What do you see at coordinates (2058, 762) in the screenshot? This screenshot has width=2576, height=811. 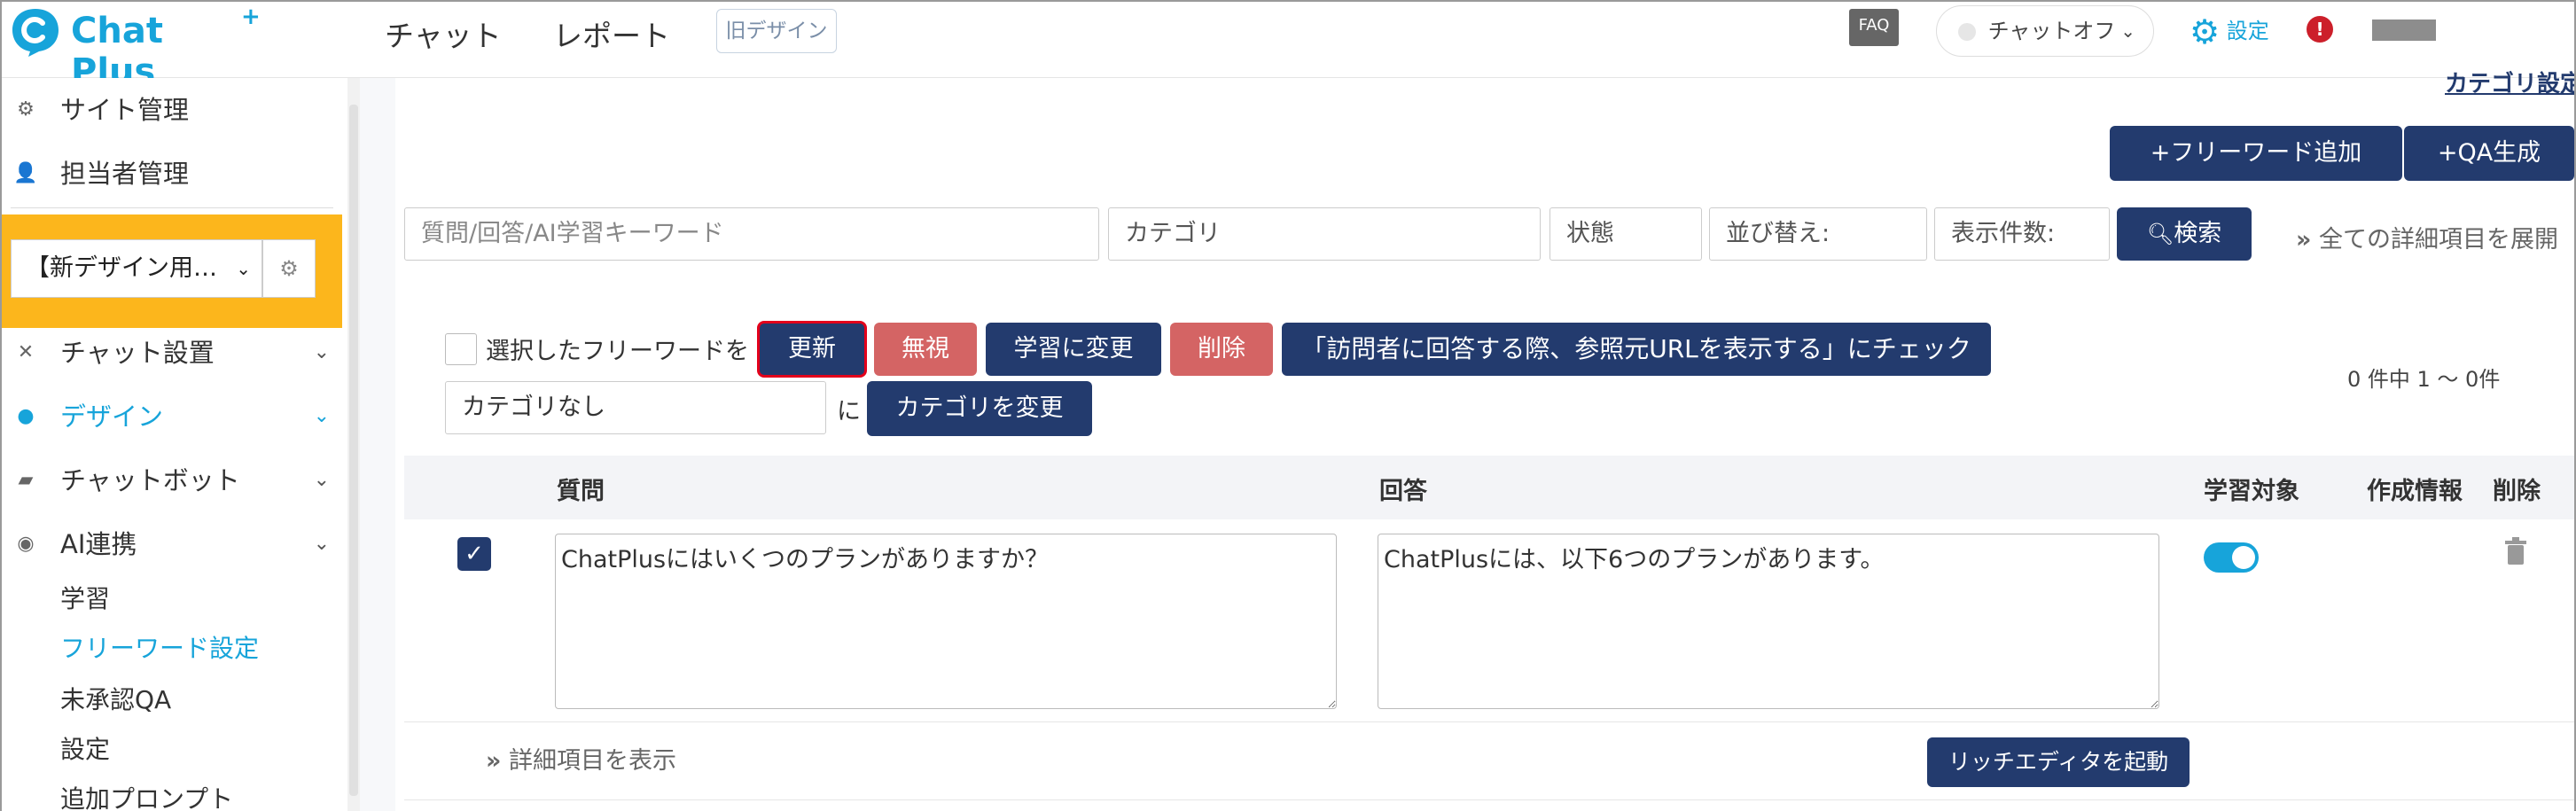 I see `rich-editor-button: リッチエディタを起動` at bounding box center [2058, 762].